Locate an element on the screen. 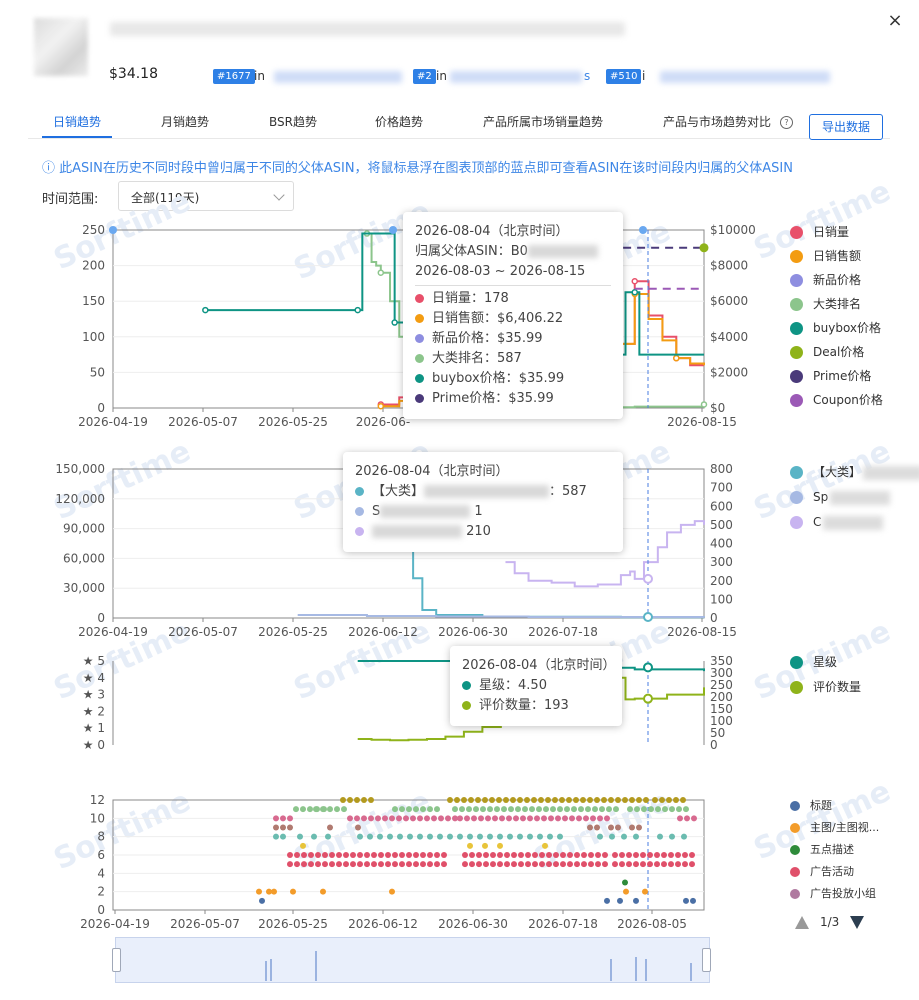  legend-item: 广告投放小组 is located at coordinates (833, 894).